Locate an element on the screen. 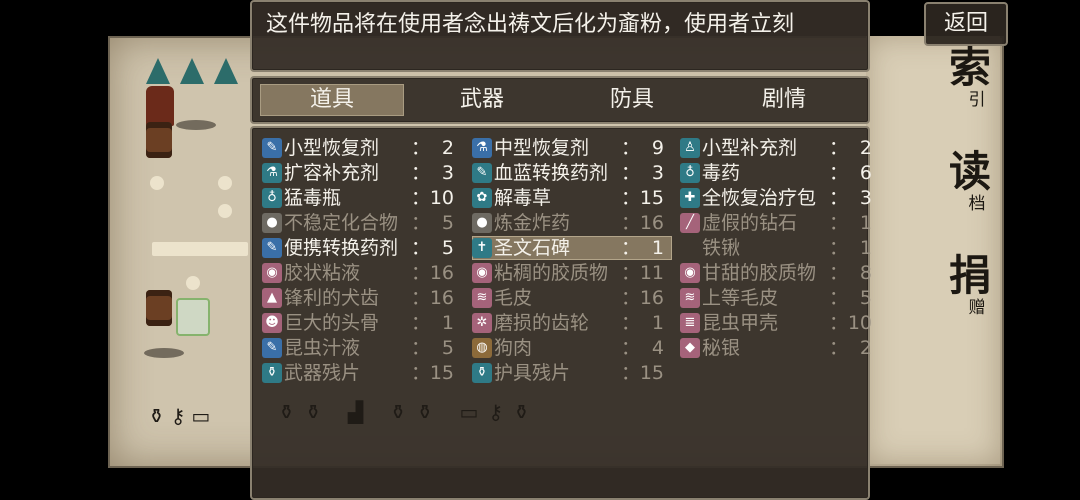 The width and height of the screenshot is (1080, 500). item-row: ⚗ 中型恢复剂 9 ： is located at coordinates (572, 148).